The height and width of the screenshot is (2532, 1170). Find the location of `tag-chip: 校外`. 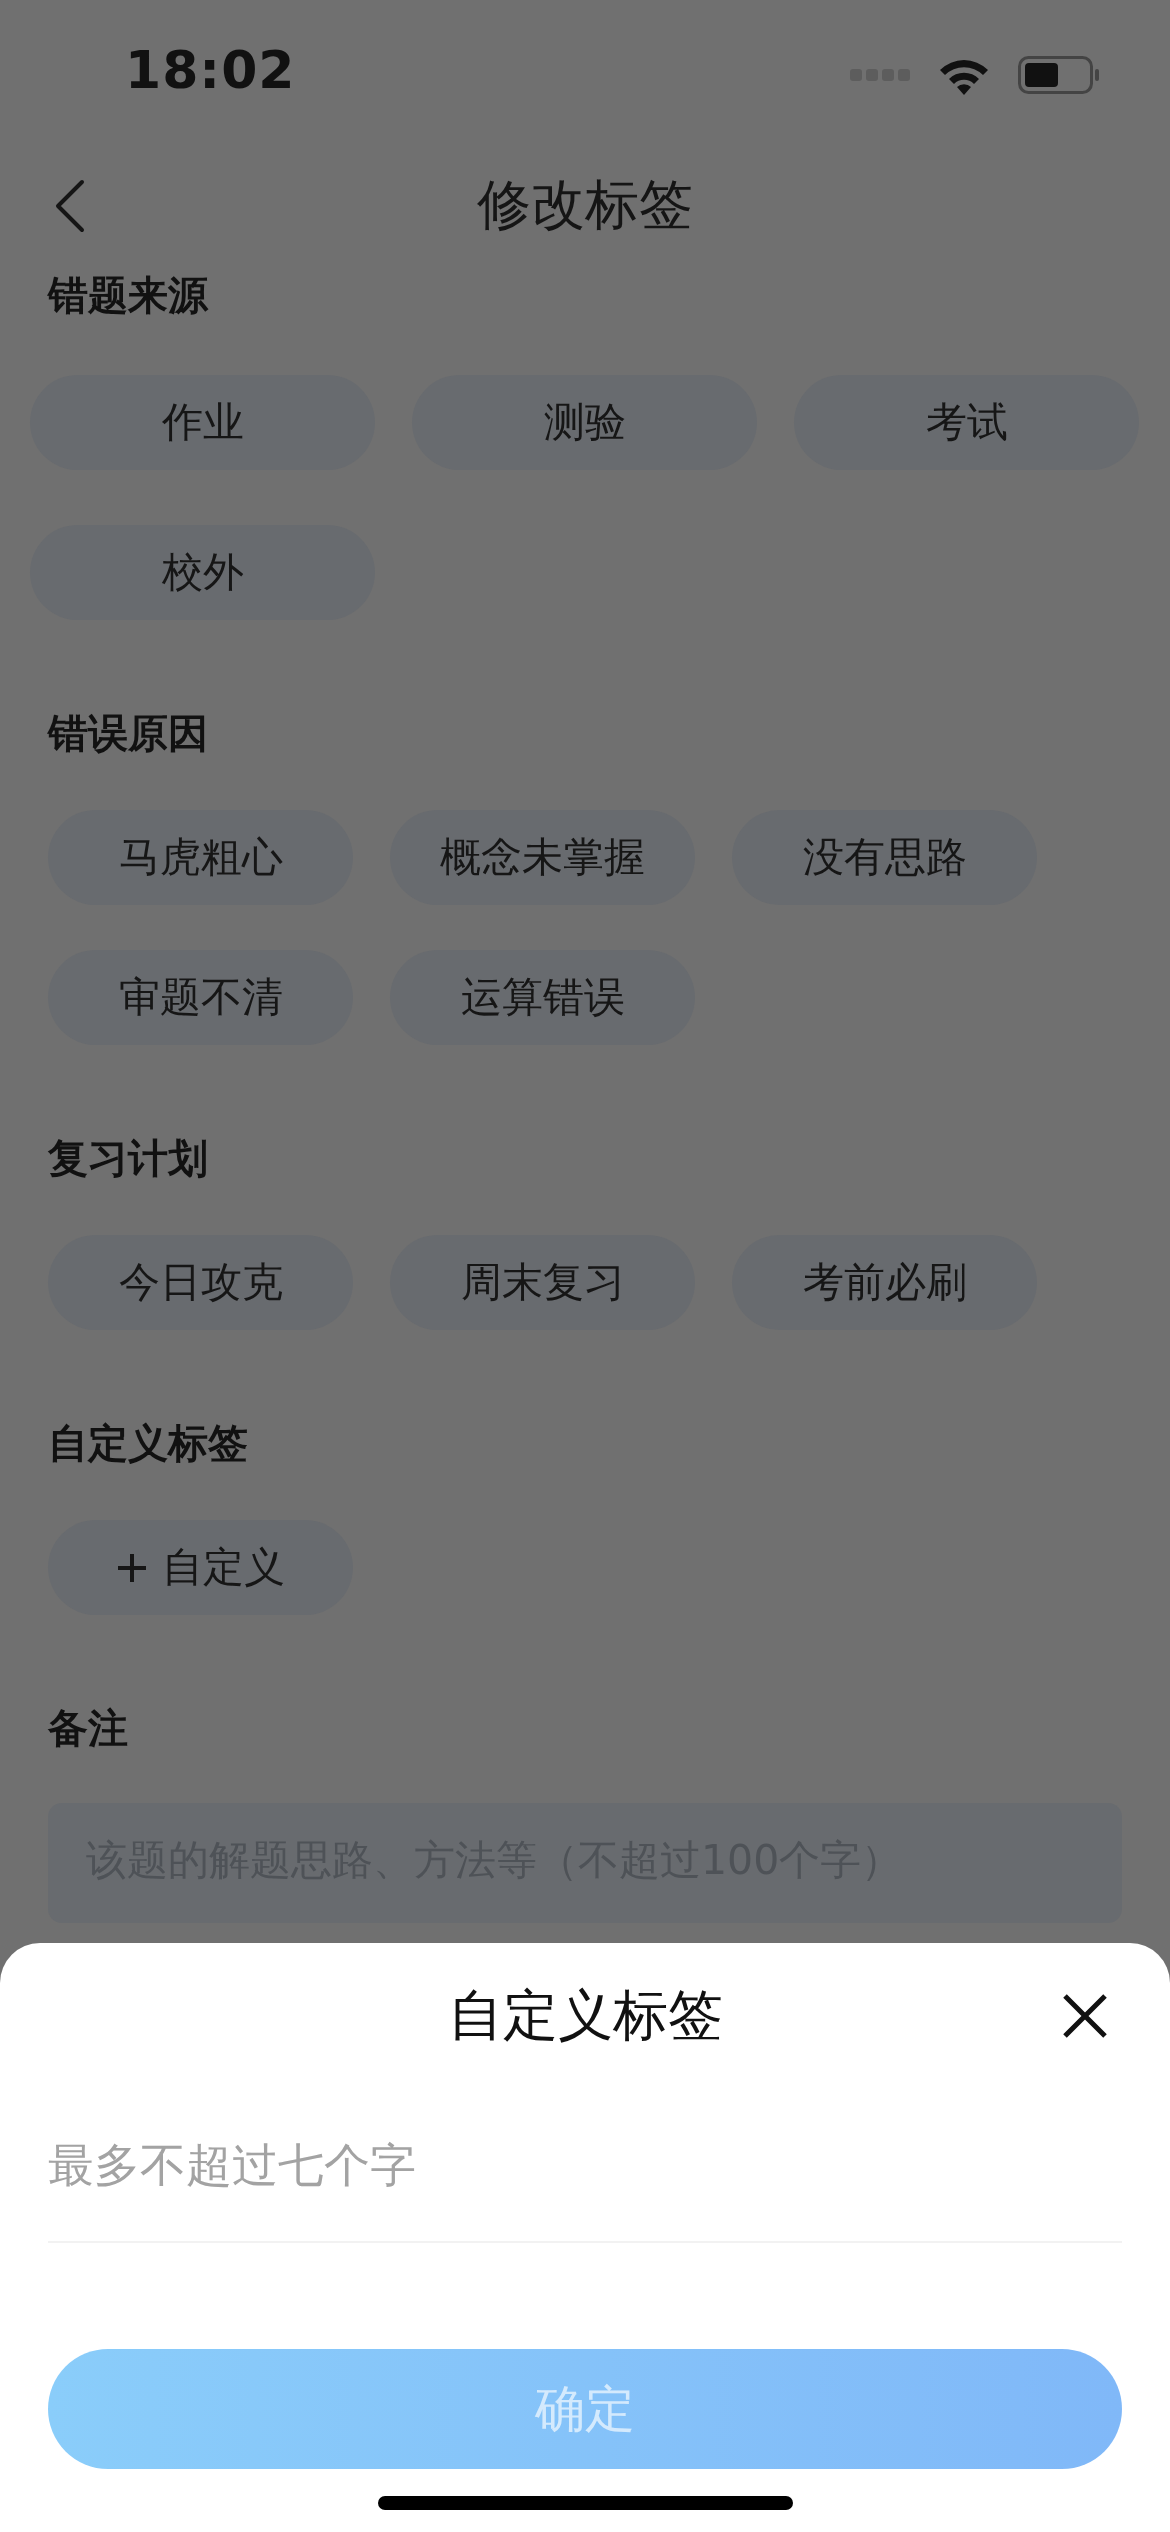

tag-chip: 校外 is located at coordinates (202, 572).